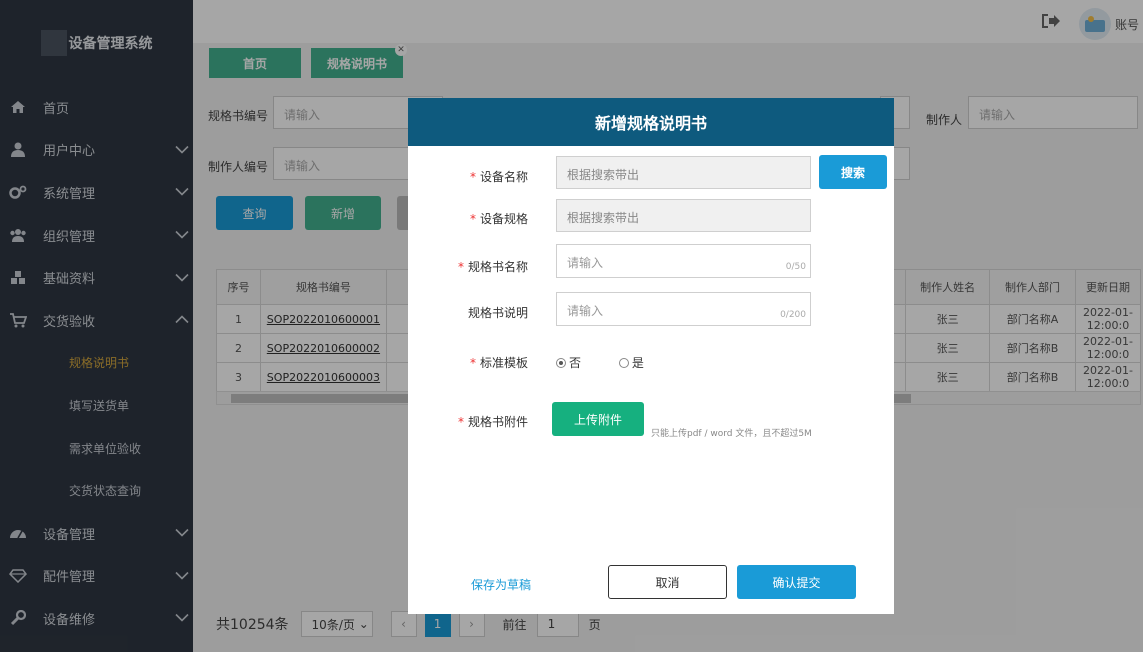 Image resolution: width=1143 pixels, height=652 pixels. What do you see at coordinates (492, 267) in the screenshot?
I see `spec-name-label: * 规格书名称` at bounding box center [492, 267].